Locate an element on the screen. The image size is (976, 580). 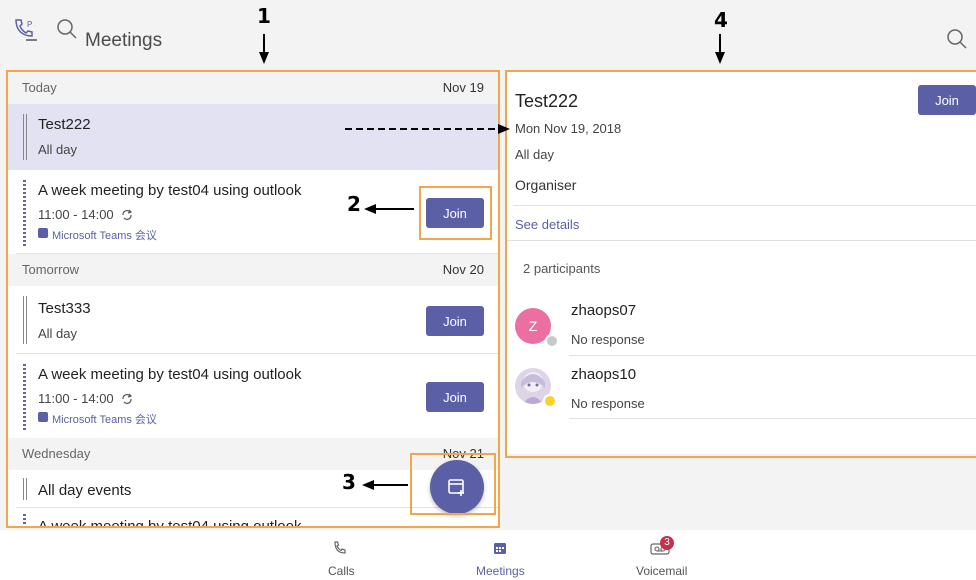
notification-badge: 3 is located at coordinates (667, 543).